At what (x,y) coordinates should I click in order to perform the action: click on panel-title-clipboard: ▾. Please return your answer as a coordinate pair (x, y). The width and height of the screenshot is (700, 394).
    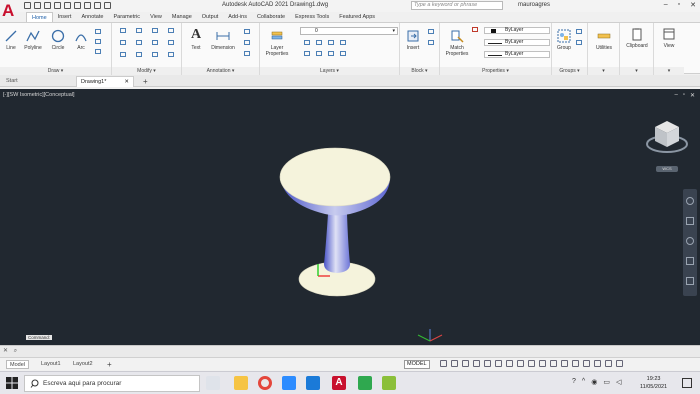
    Looking at the image, I should click on (636, 71).